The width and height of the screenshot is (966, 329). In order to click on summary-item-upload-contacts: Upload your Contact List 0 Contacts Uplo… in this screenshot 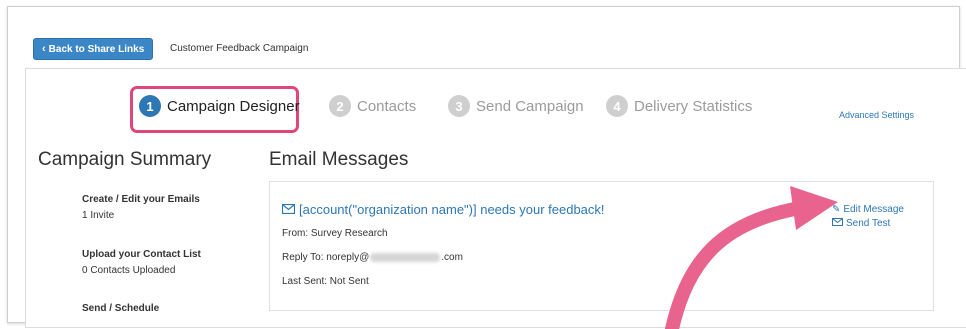, I will do `click(141, 262)`.